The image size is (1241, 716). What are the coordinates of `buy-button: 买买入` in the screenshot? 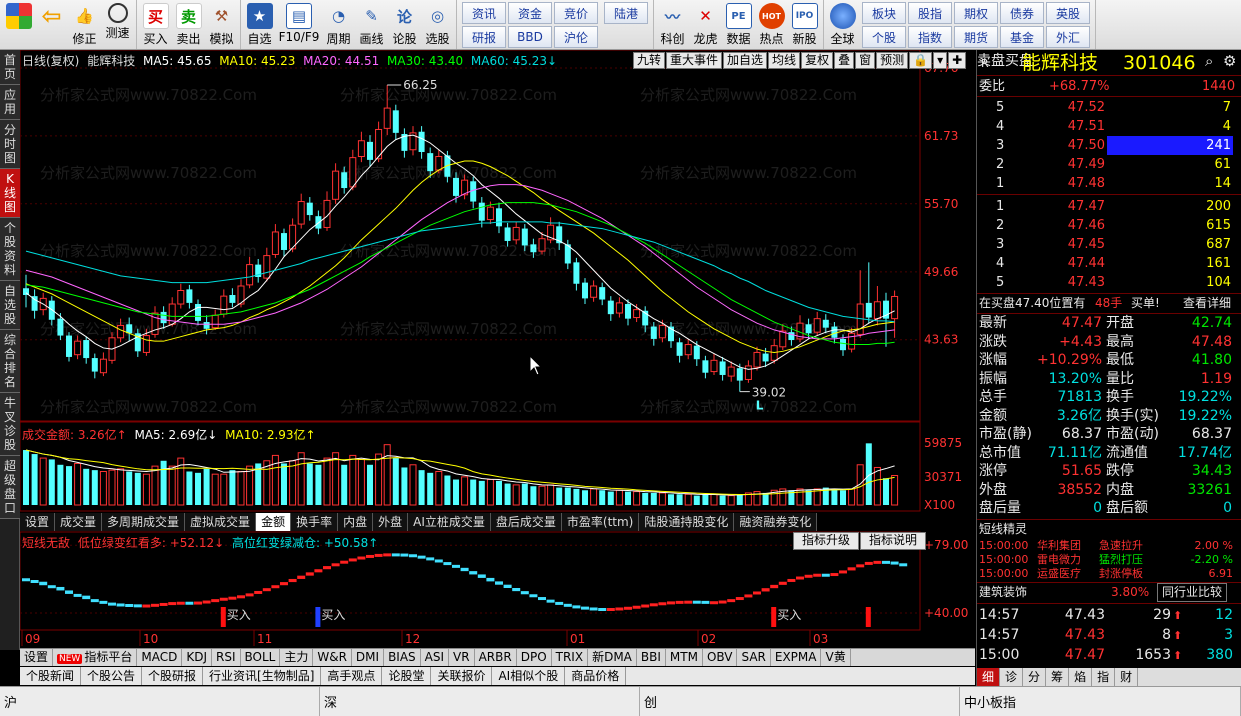 It's located at (155, 24).